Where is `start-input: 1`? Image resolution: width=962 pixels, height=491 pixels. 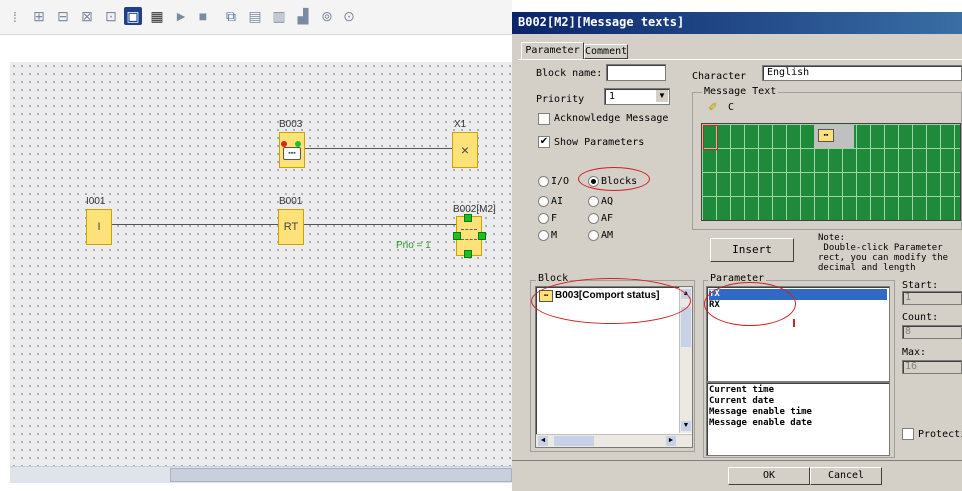
start-input: 1 is located at coordinates (932, 298).